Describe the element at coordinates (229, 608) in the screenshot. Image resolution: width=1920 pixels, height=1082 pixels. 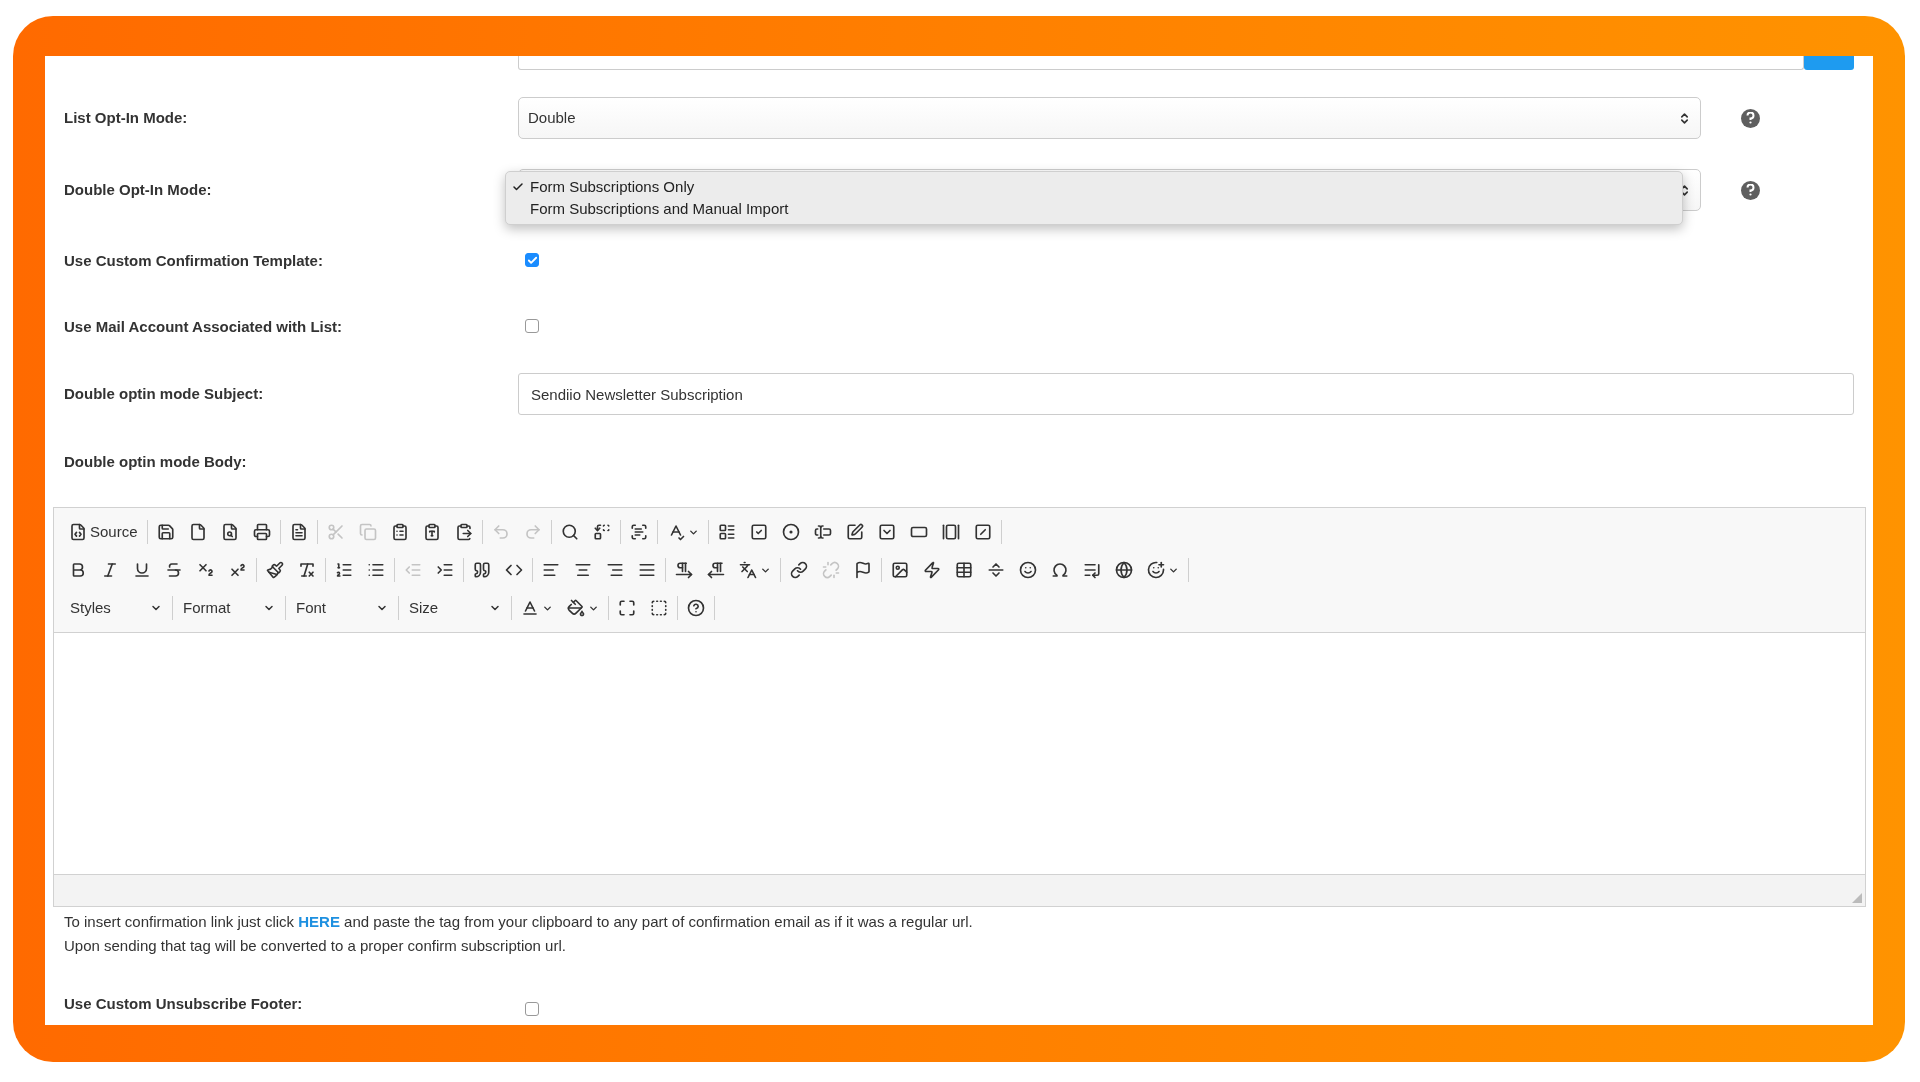
I see `toolbar-combo: Format` at that location.